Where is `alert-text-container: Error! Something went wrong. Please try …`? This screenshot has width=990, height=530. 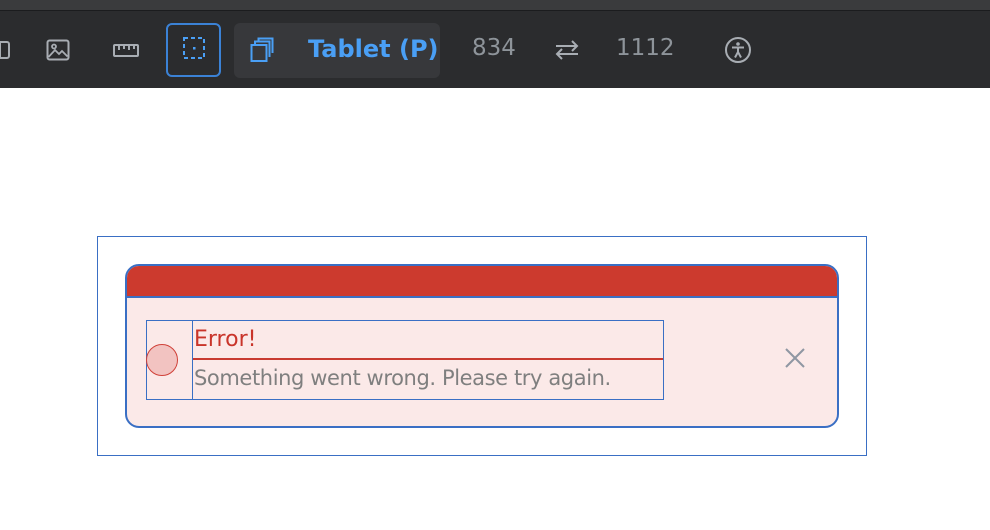 alert-text-container: Error! Something went wrong. Please try … is located at coordinates (428, 360).